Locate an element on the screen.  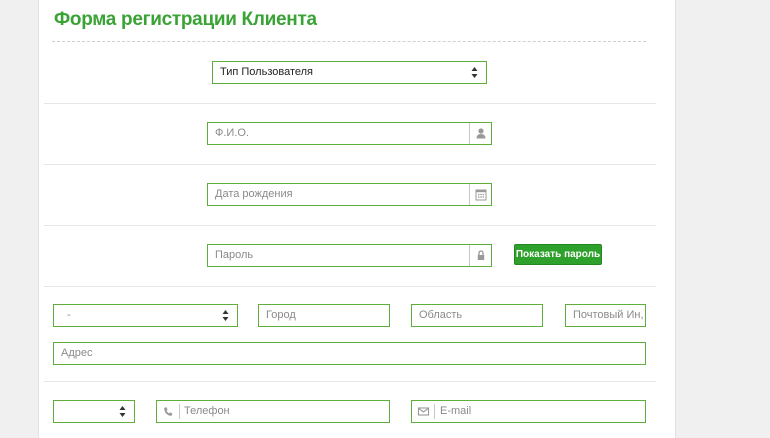
full-name-placeholder: Ф.И.О. is located at coordinates (232, 133).